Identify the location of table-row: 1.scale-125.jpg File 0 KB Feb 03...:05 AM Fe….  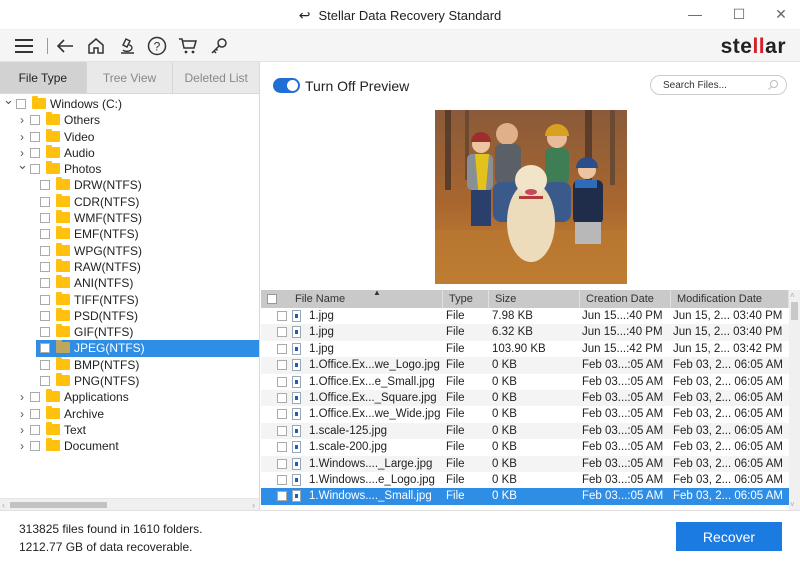
(525, 431).